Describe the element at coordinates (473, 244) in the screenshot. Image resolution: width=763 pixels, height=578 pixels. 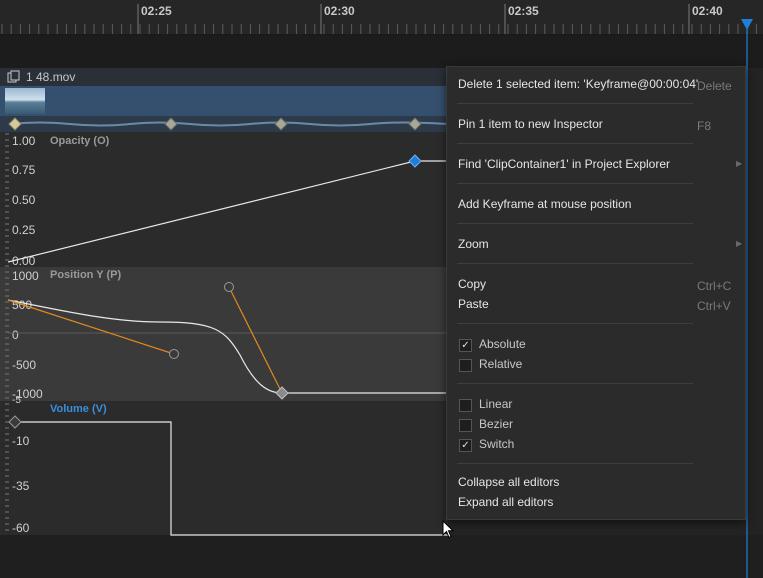
I see `menu-item-zoom: Zoom` at that location.